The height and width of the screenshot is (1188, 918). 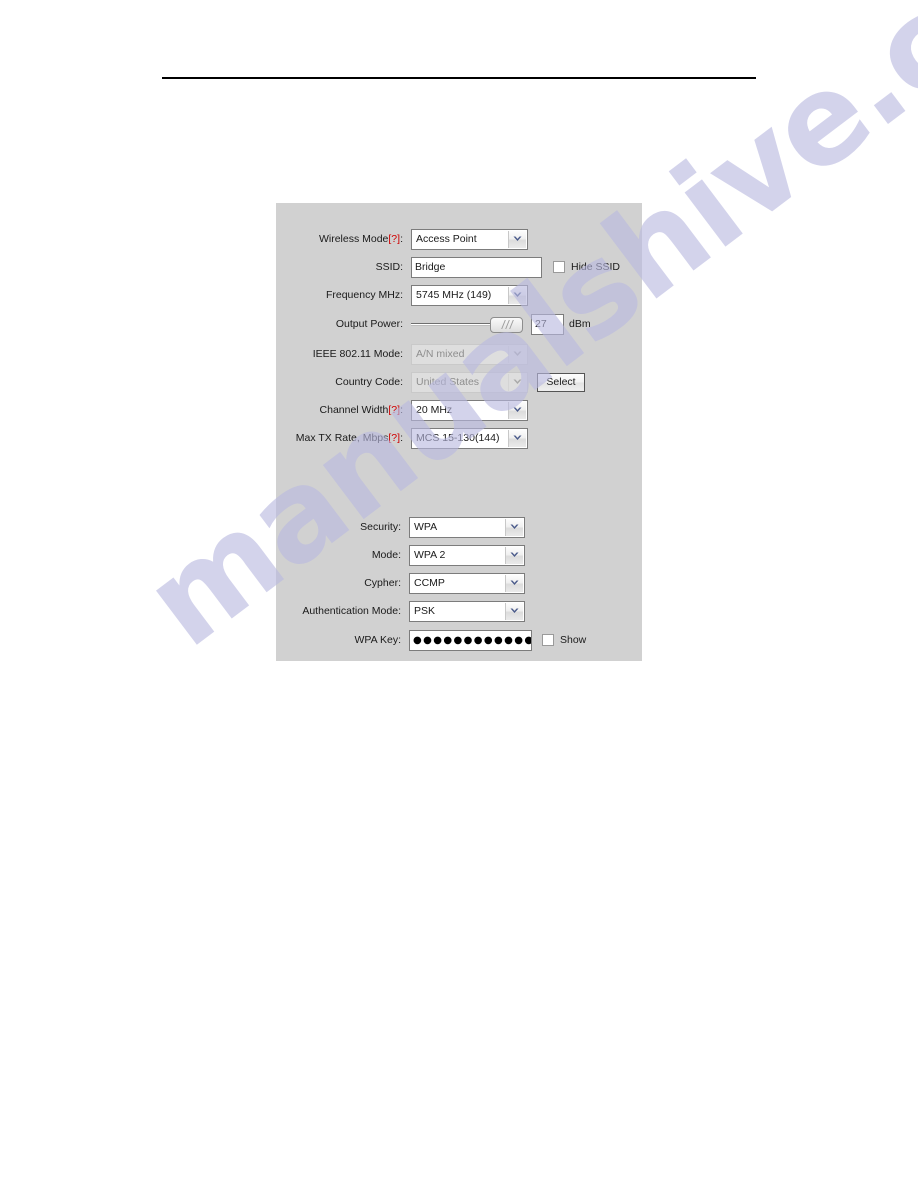 I want to click on checkbox-label-show-key: Show, so click(x=573, y=640).